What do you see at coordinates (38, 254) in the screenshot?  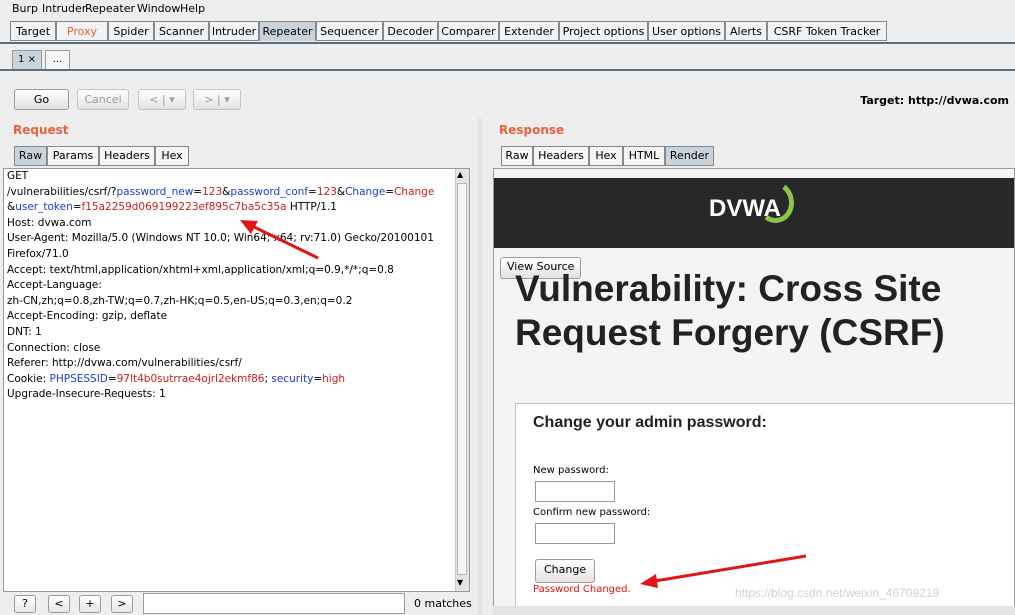 I see `request-line: Firefox/71.0` at bounding box center [38, 254].